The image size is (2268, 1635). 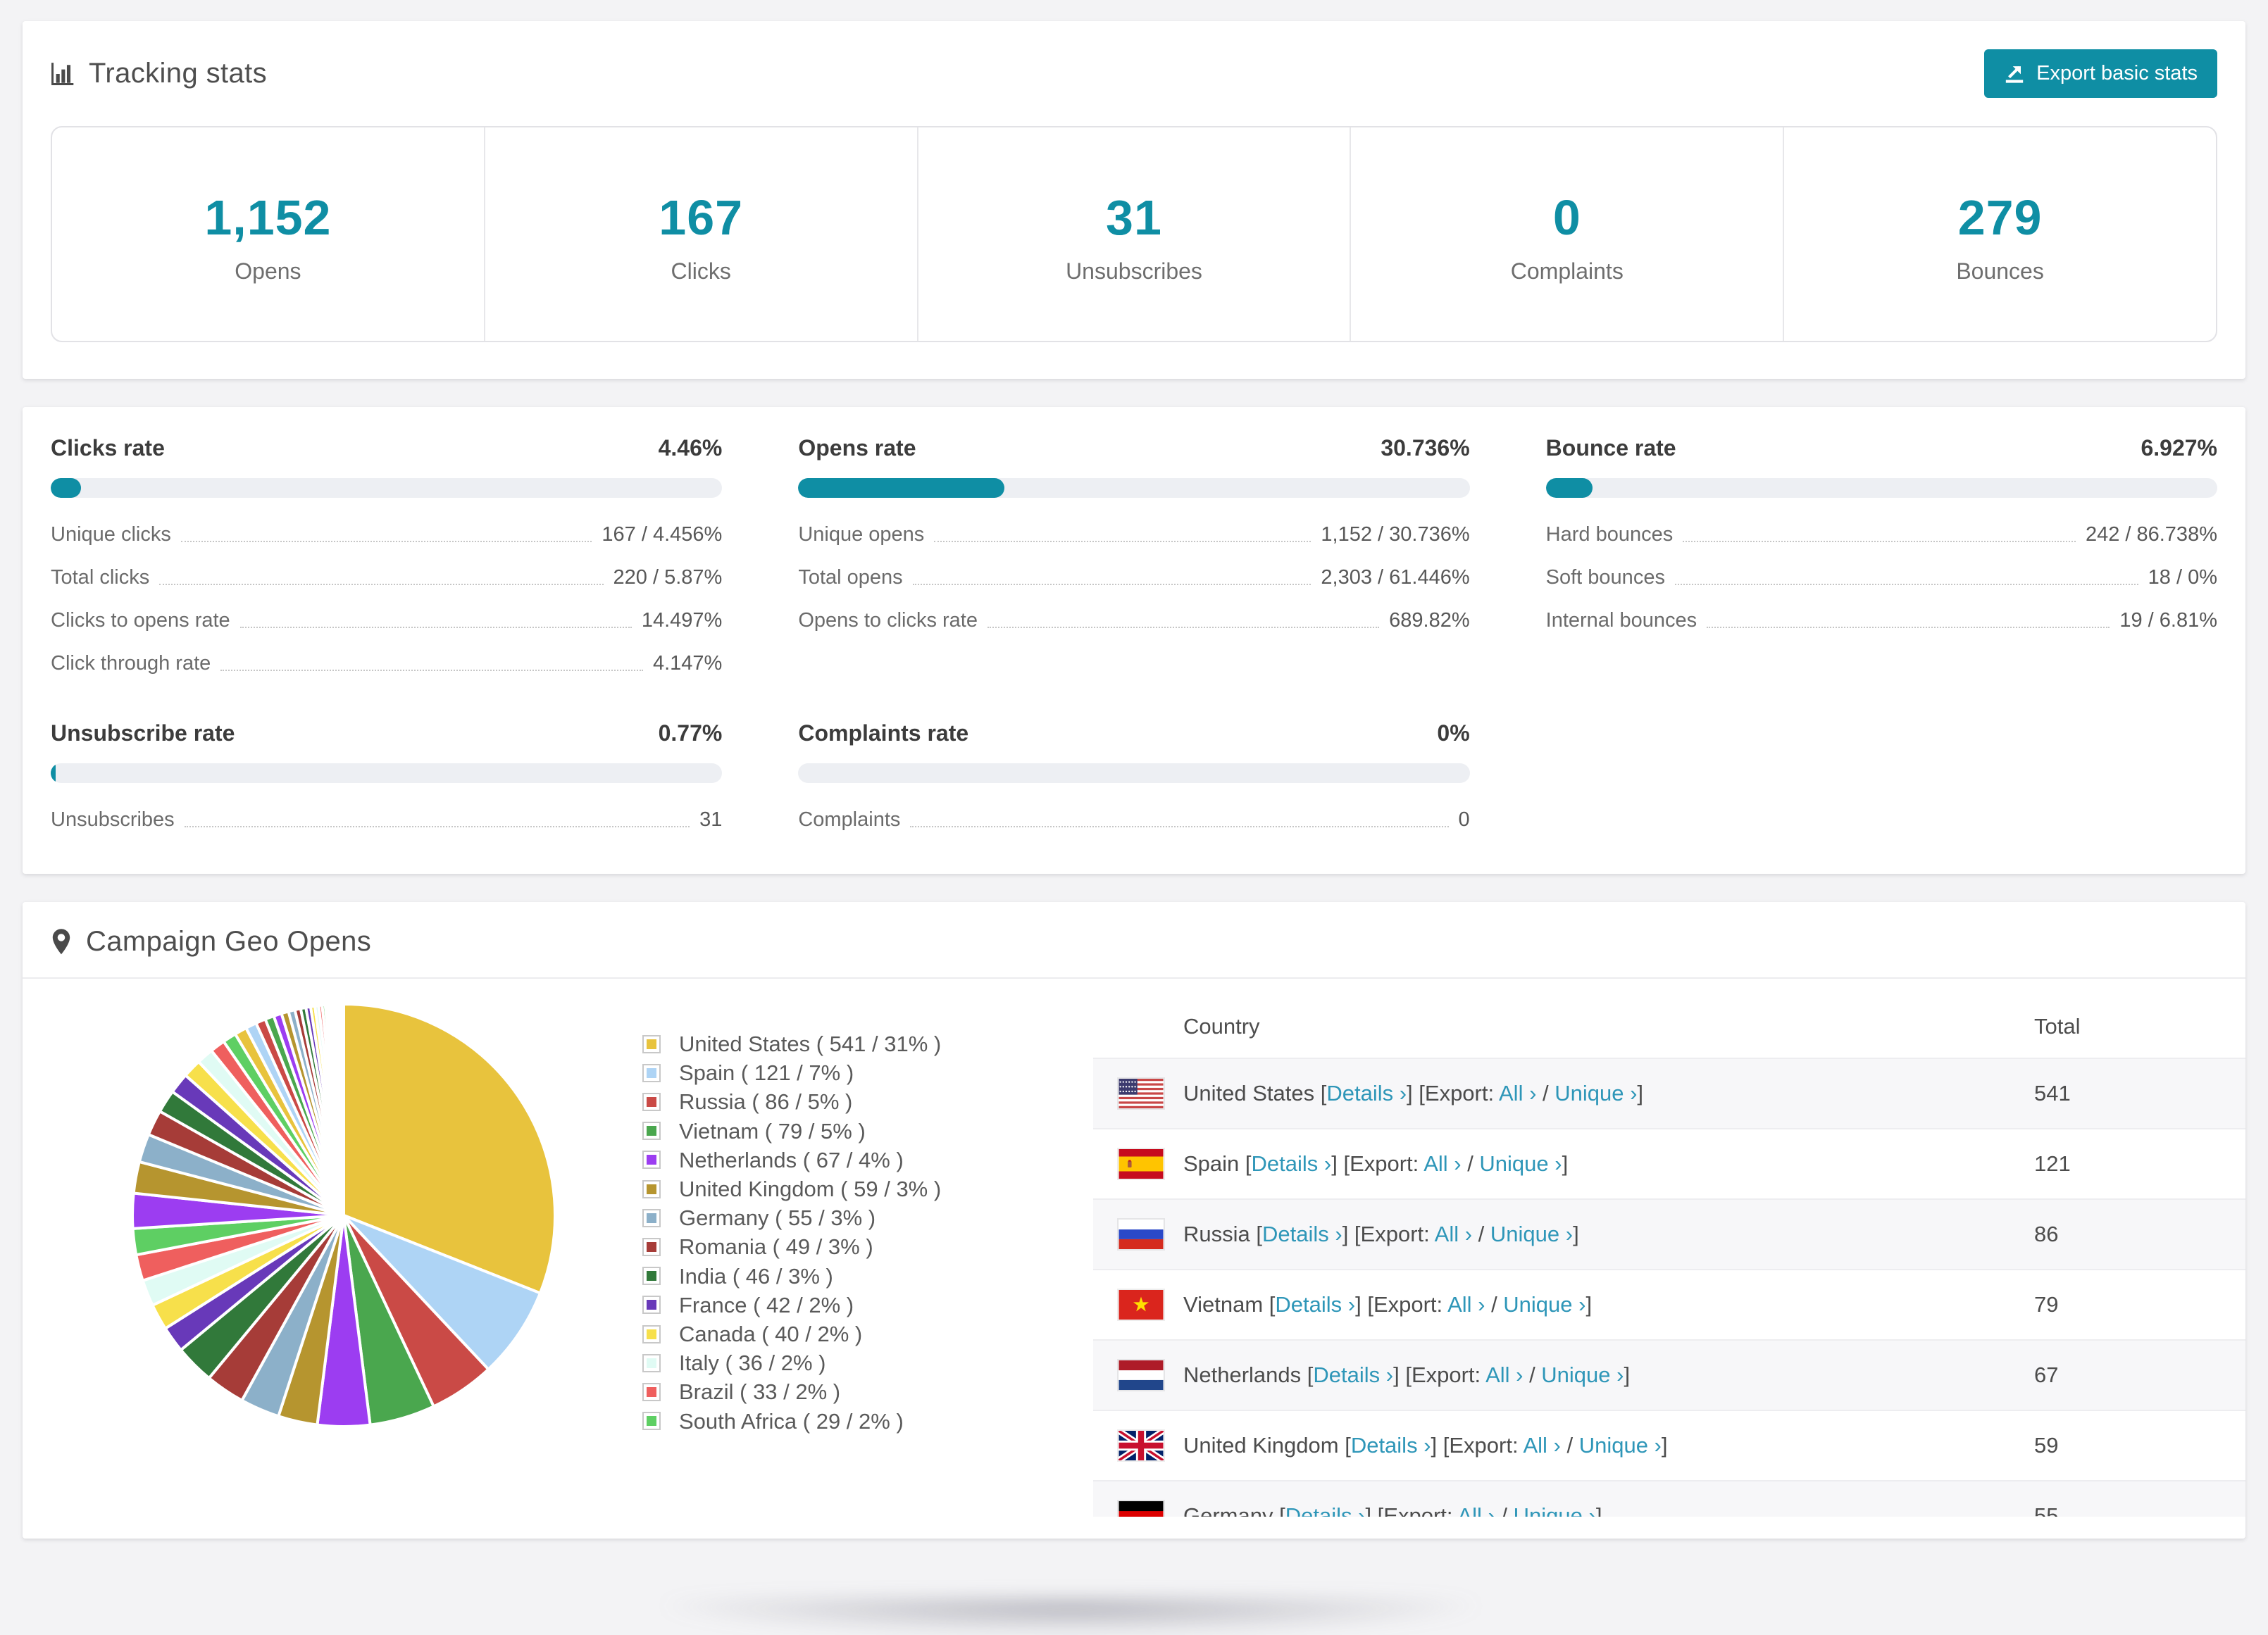 I want to click on rate-detail-row: Total opens 2,303 / 61.446%, so click(x=1134, y=577).